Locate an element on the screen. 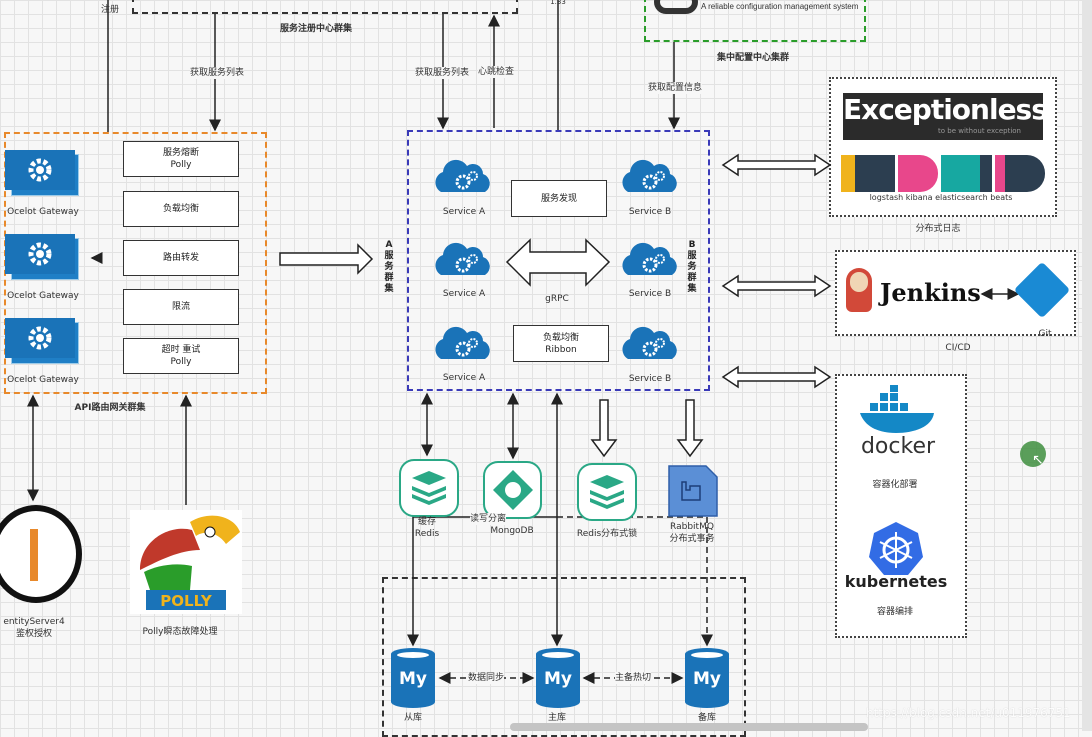  mouse-pointer-icon: ↖ is located at coordinates (1038, 460).